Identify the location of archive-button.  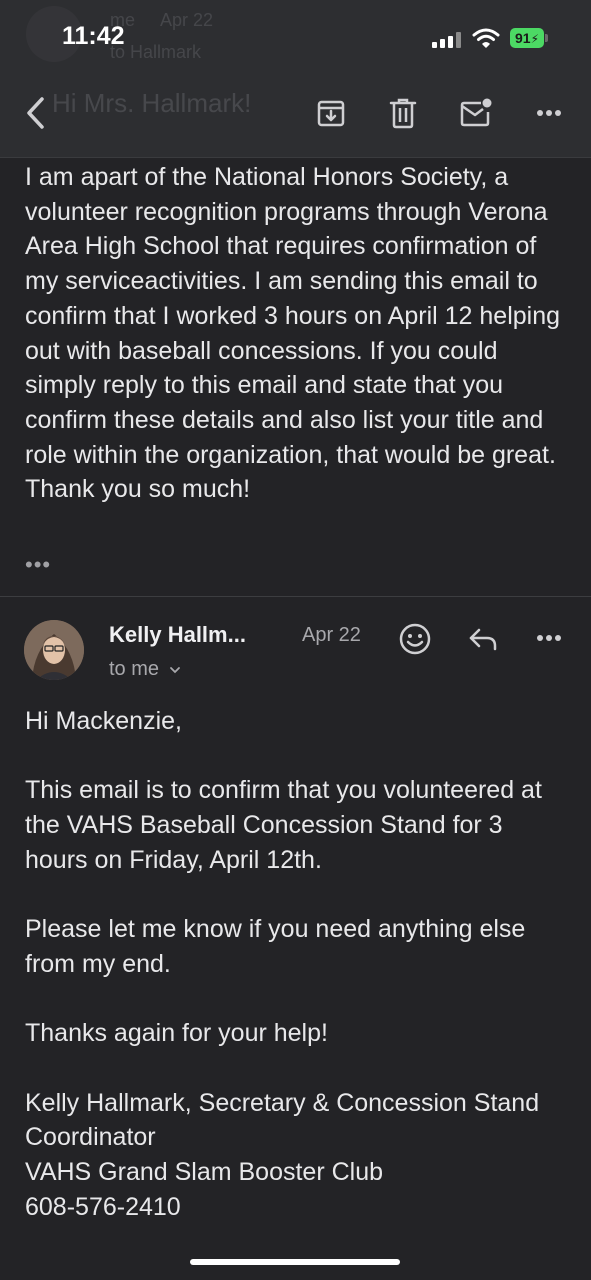
(331, 113).